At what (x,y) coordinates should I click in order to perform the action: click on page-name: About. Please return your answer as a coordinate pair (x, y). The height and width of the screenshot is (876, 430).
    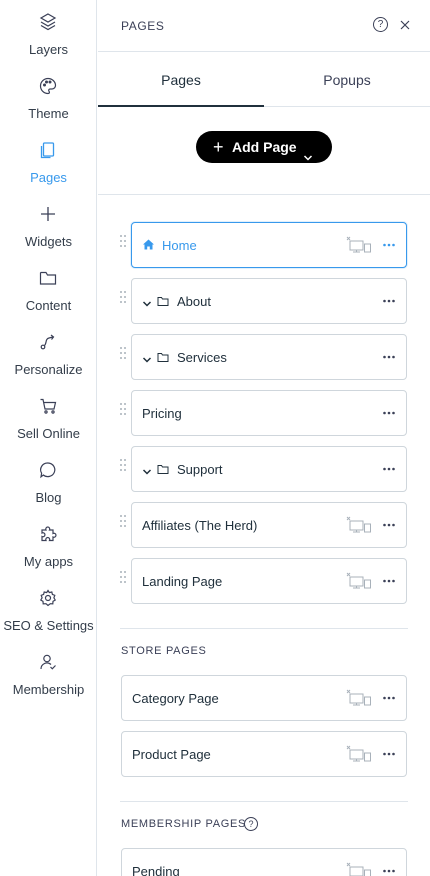
    Looking at the image, I should click on (194, 301).